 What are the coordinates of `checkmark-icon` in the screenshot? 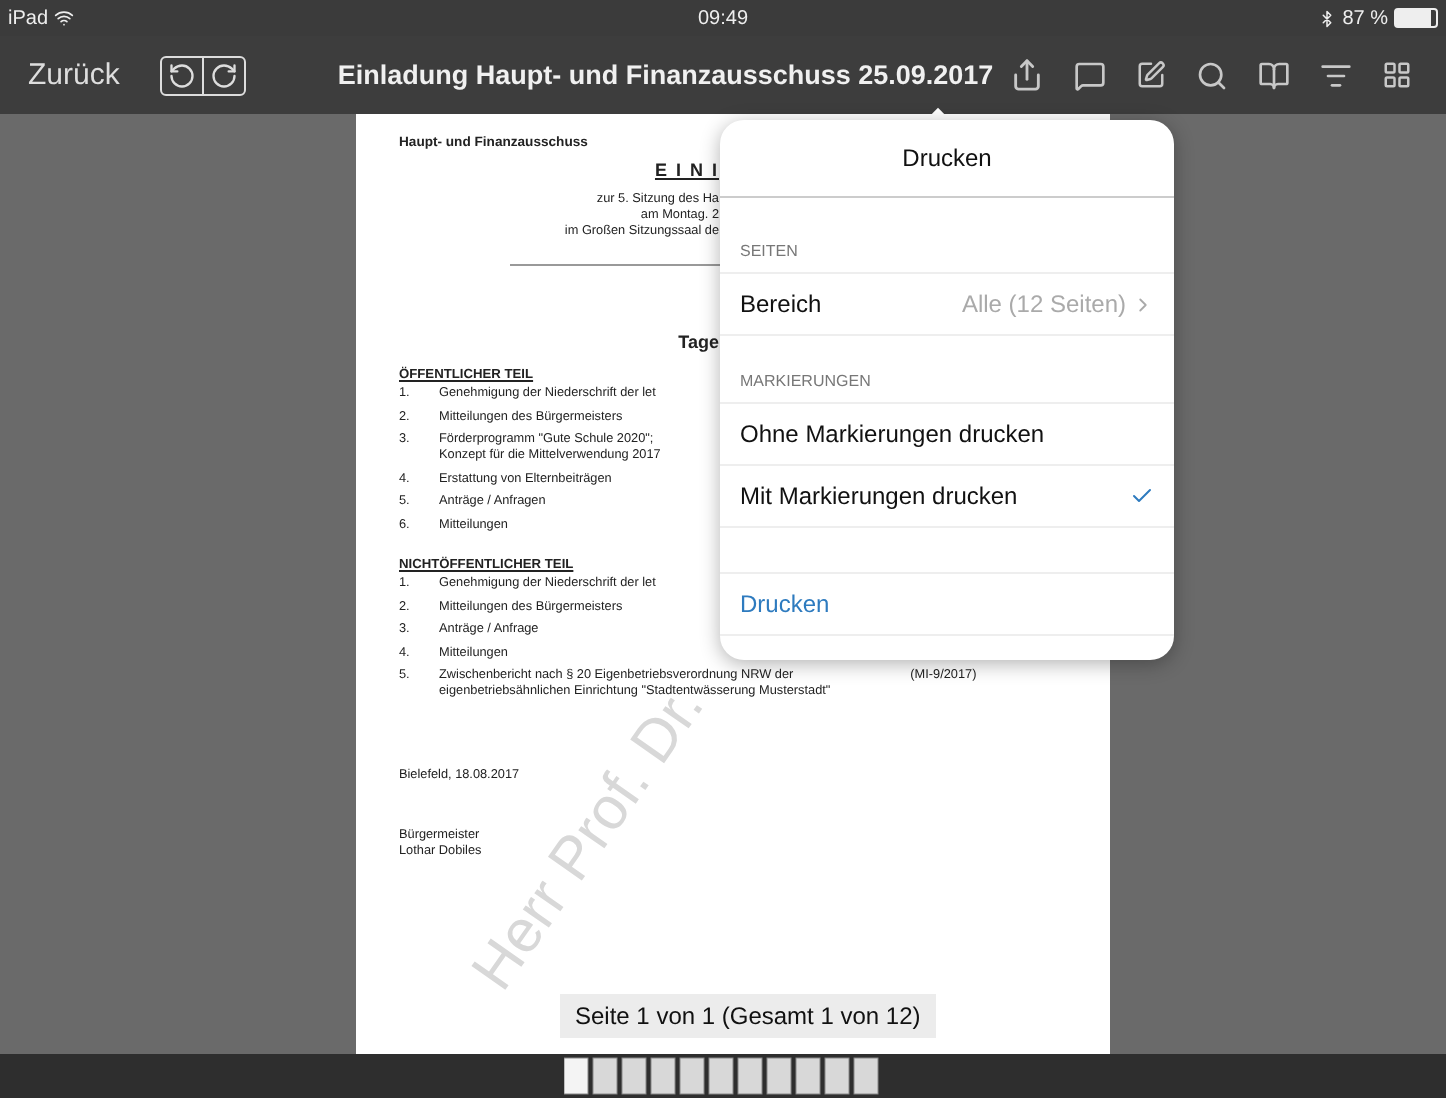 It's located at (1142, 496).